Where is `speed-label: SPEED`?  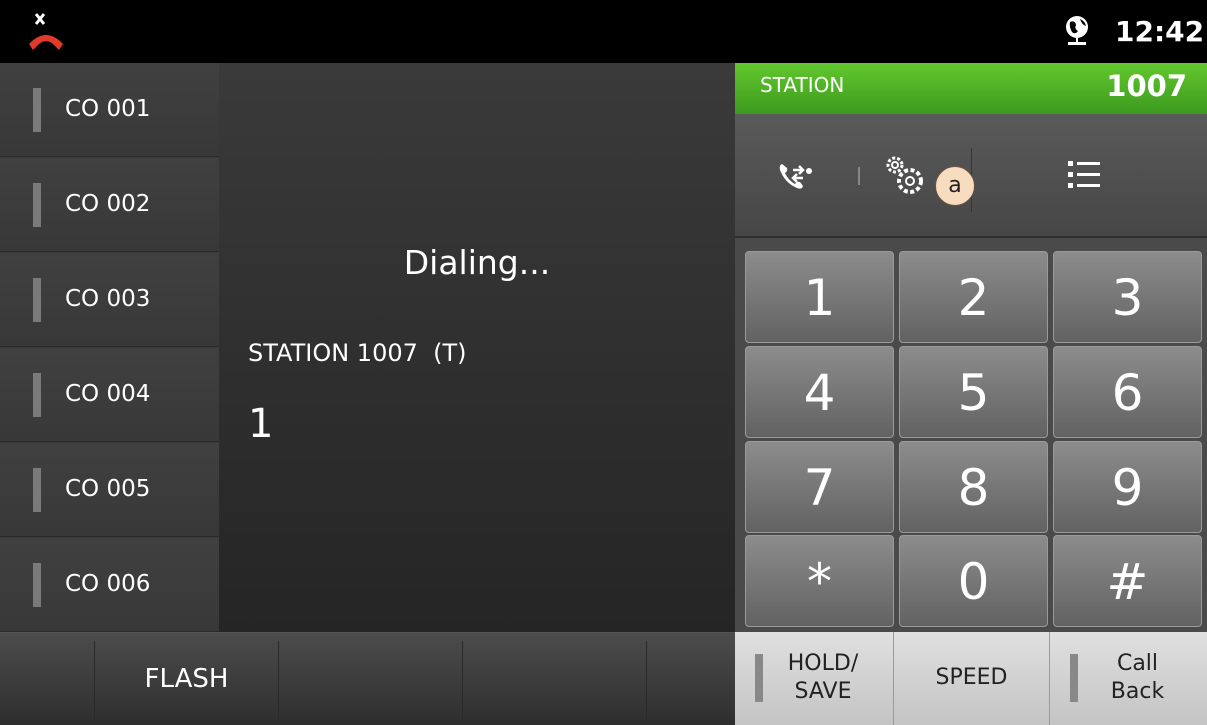 speed-label: SPEED is located at coordinates (971, 677).